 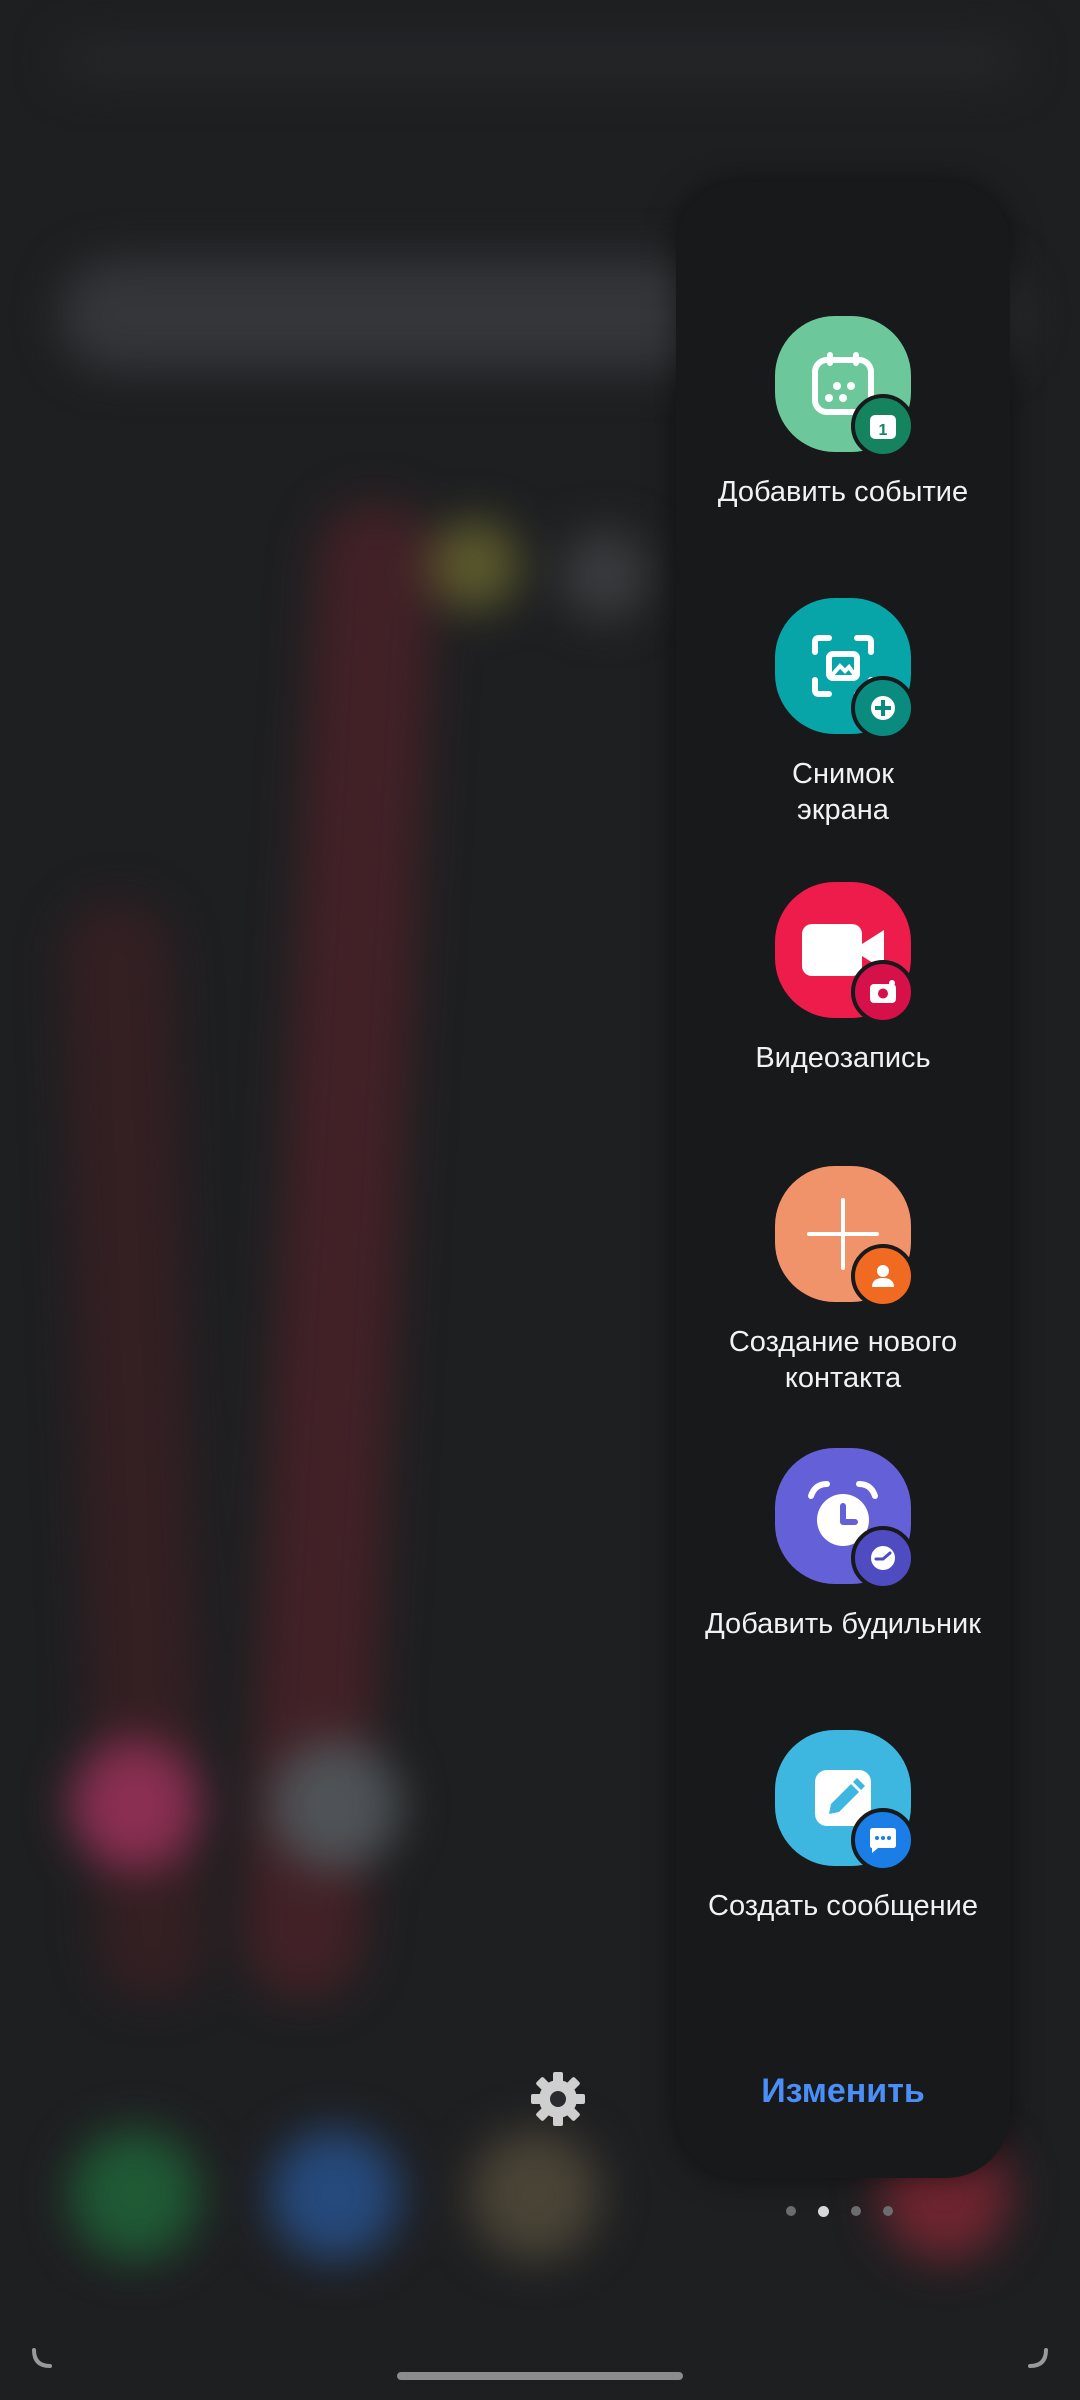 I want to click on shortcut-label: Снимок экрана, so click(x=843, y=792).